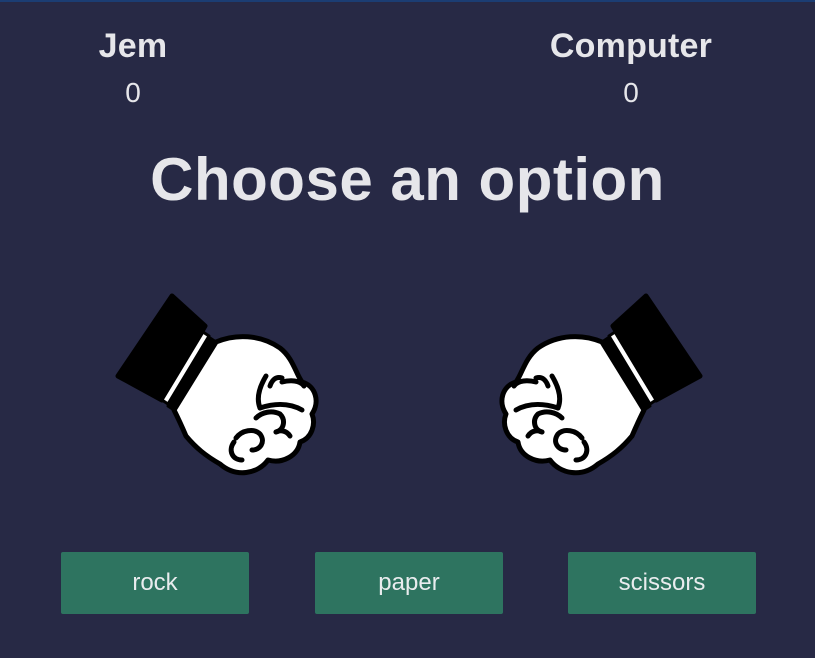  Describe the element at coordinates (133, 46) in the screenshot. I see `player-name: Jem` at that location.